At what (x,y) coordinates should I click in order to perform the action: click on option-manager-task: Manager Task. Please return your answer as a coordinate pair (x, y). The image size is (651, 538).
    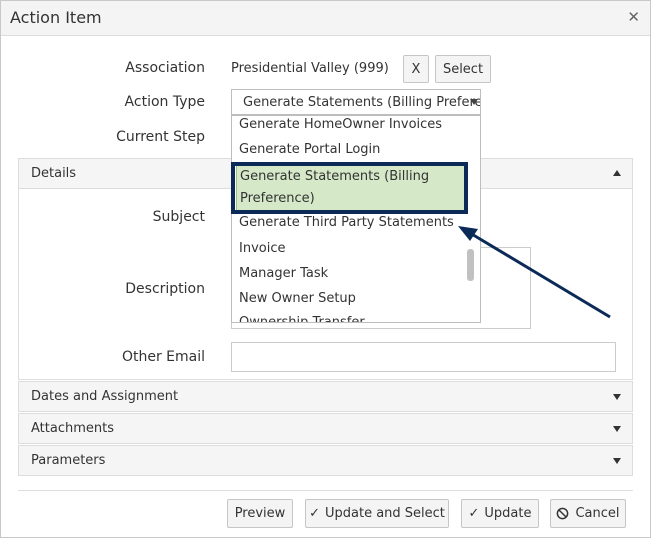
    Looking at the image, I should click on (283, 273).